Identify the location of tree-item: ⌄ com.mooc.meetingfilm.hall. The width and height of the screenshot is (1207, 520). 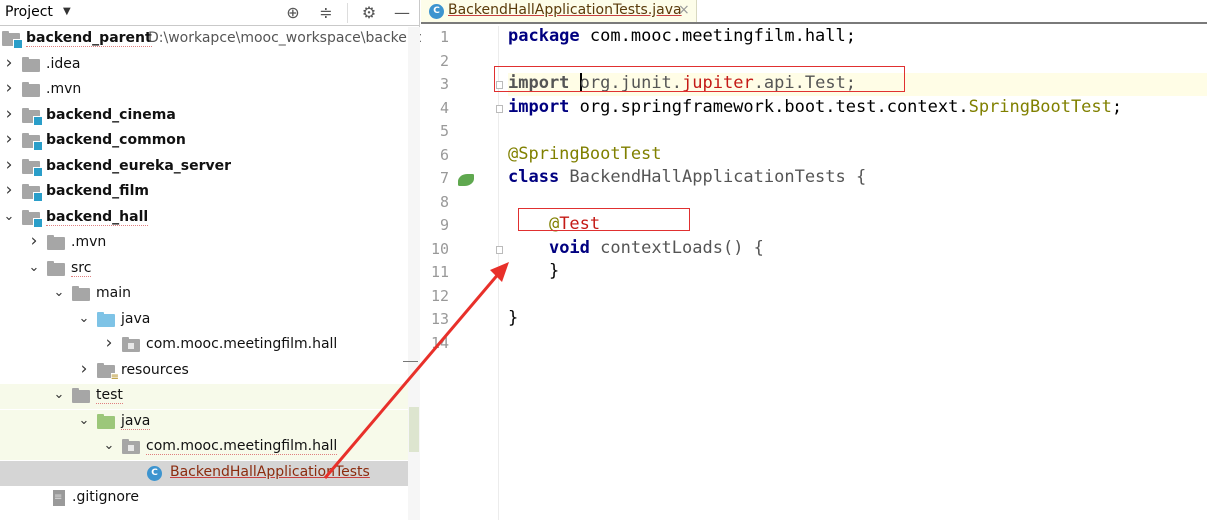
(204, 447).